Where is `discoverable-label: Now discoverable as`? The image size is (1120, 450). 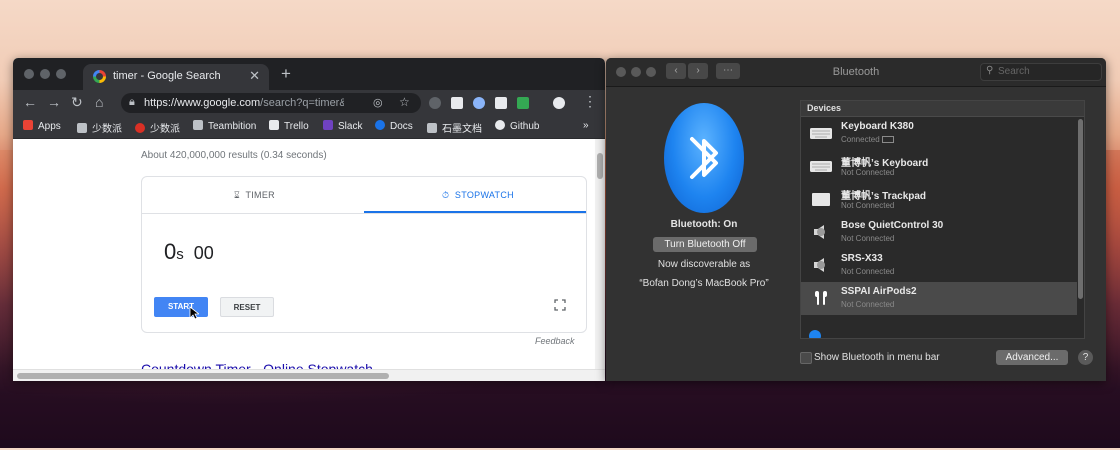 discoverable-label: Now discoverable as is located at coordinates (704, 264).